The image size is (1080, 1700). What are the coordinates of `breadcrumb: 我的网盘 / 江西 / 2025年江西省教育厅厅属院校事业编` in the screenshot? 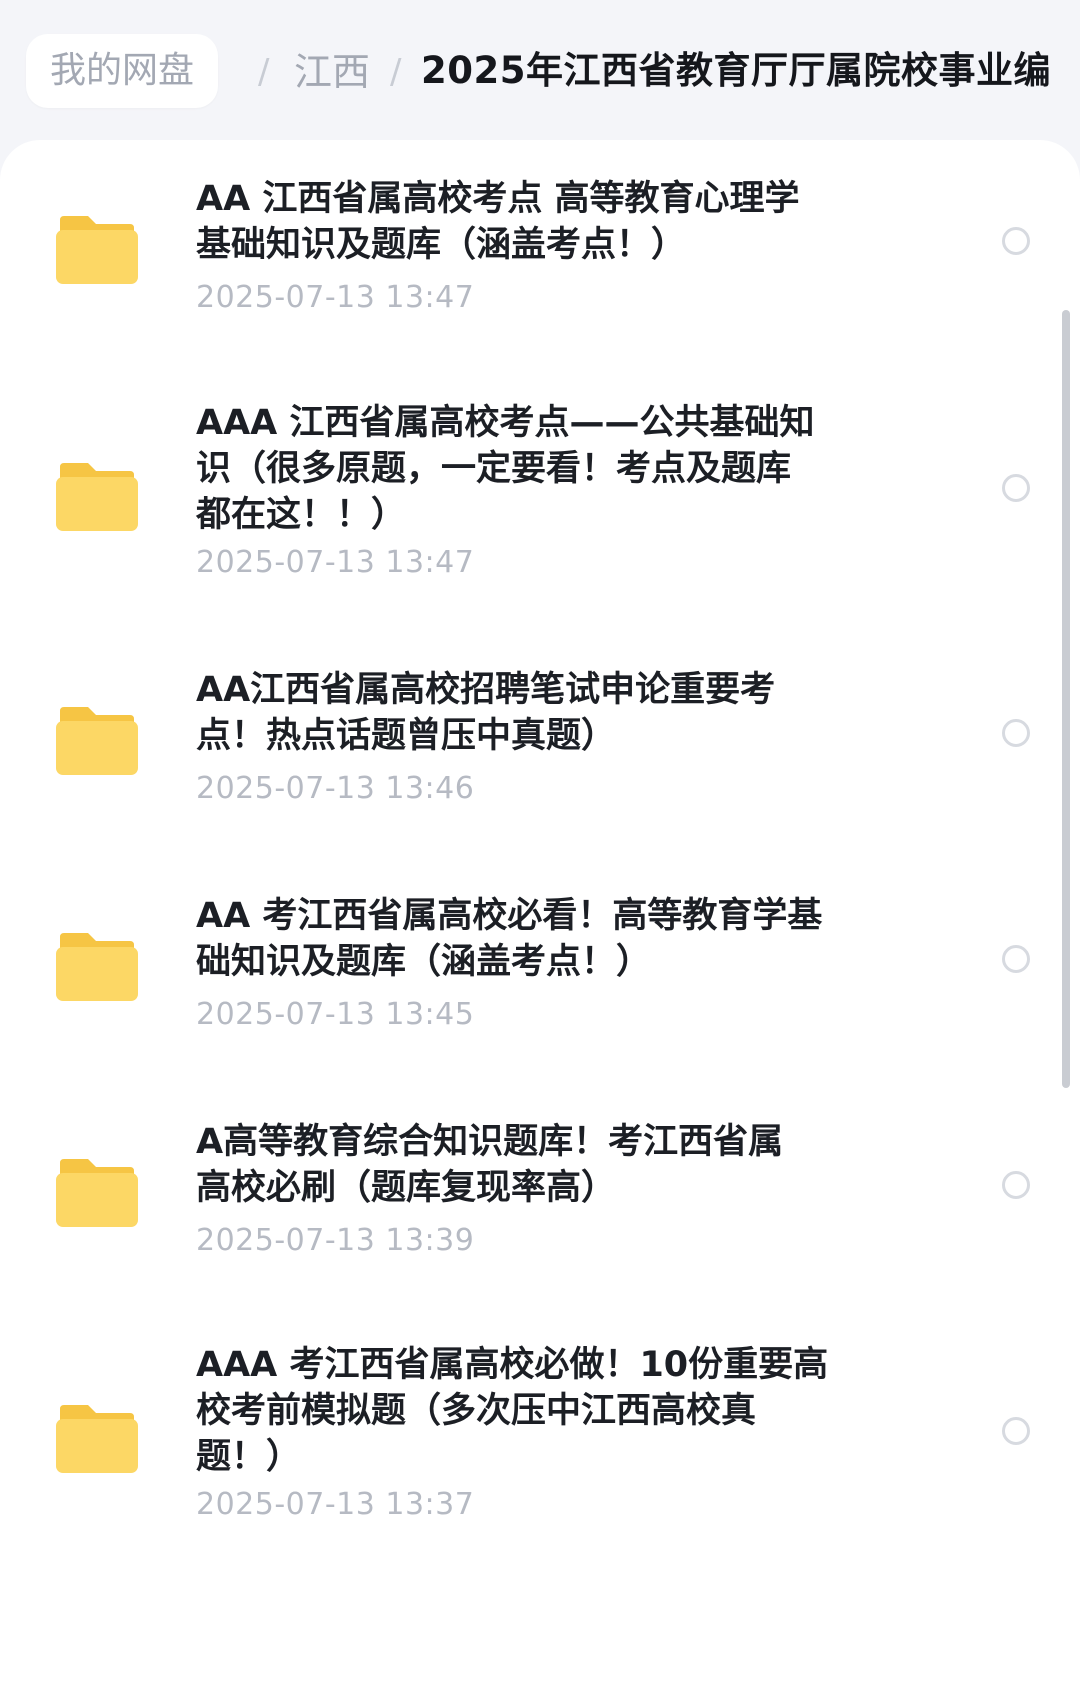 It's located at (540, 70).